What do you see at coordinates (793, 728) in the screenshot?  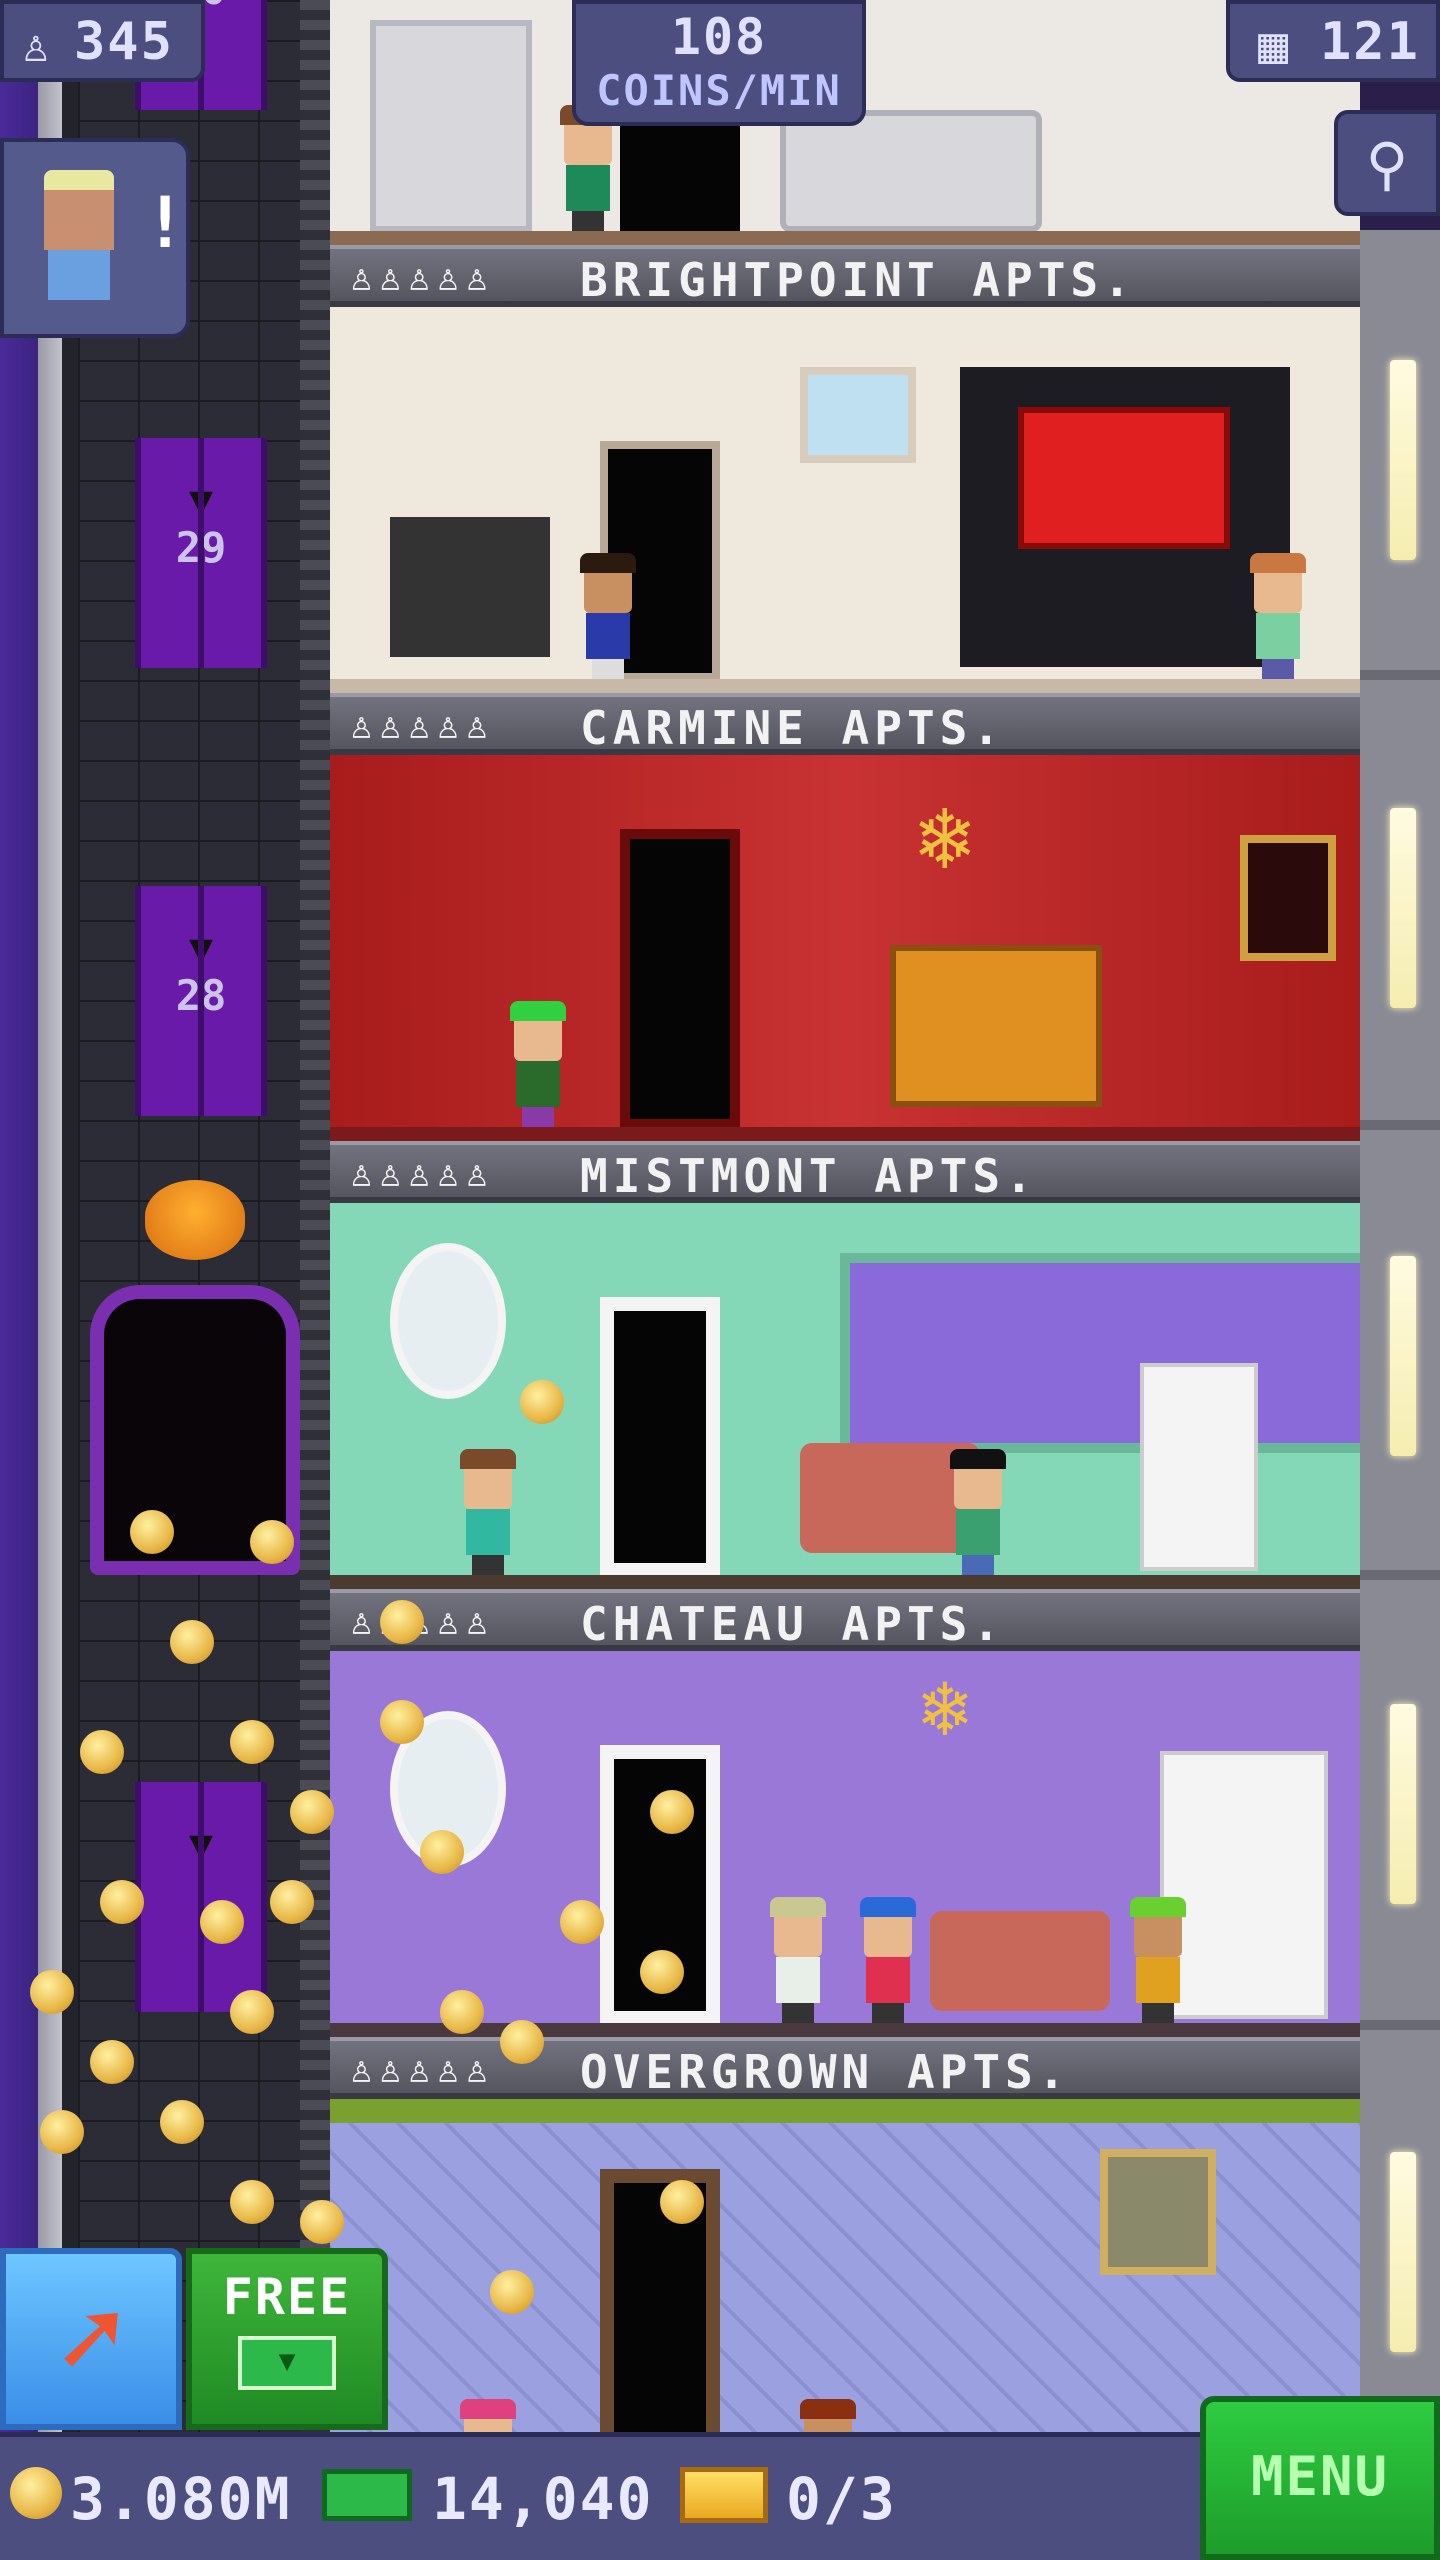 I see `floor-name: CARMINE APTS.` at bounding box center [793, 728].